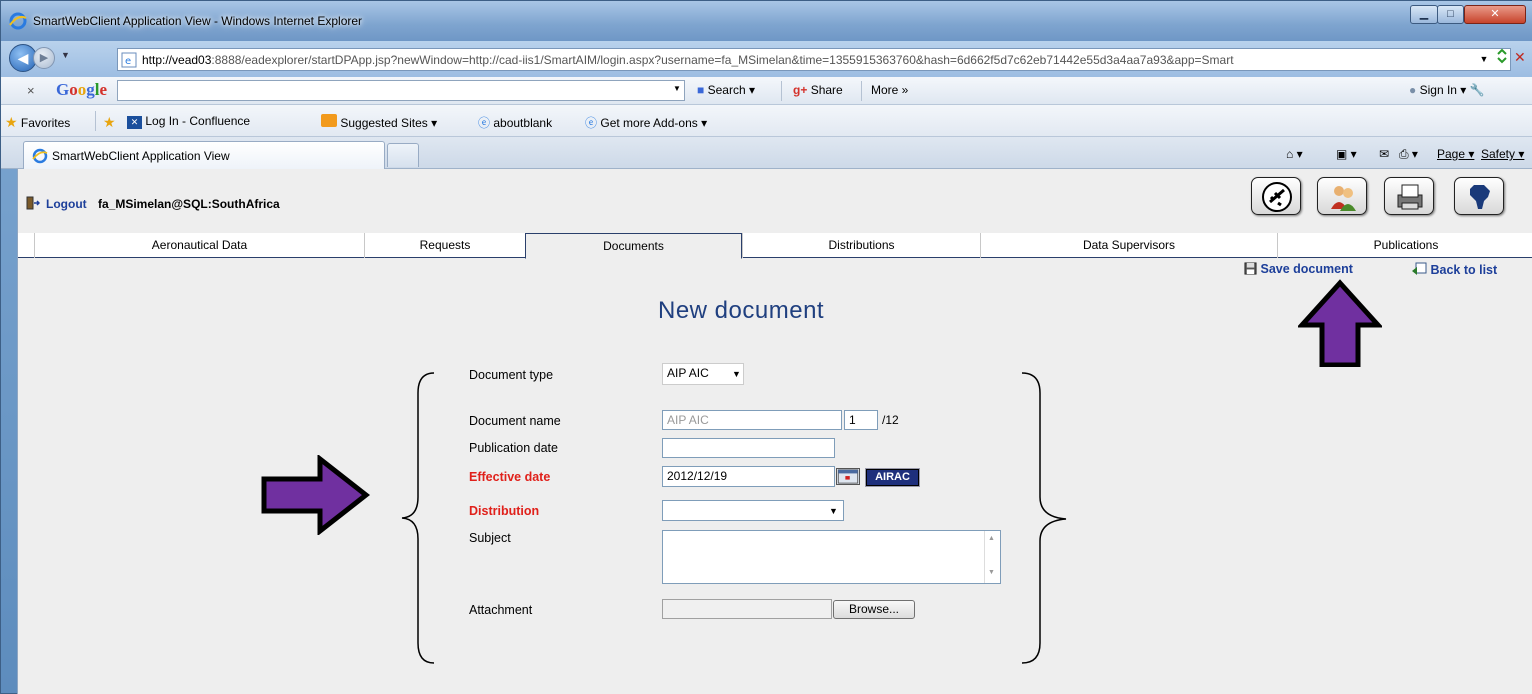 This screenshot has height=694, width=1532. Describe the element at coordinates (1294, 154) in the screenshot. I see `home-icon: ⌂ ▾` at that location.